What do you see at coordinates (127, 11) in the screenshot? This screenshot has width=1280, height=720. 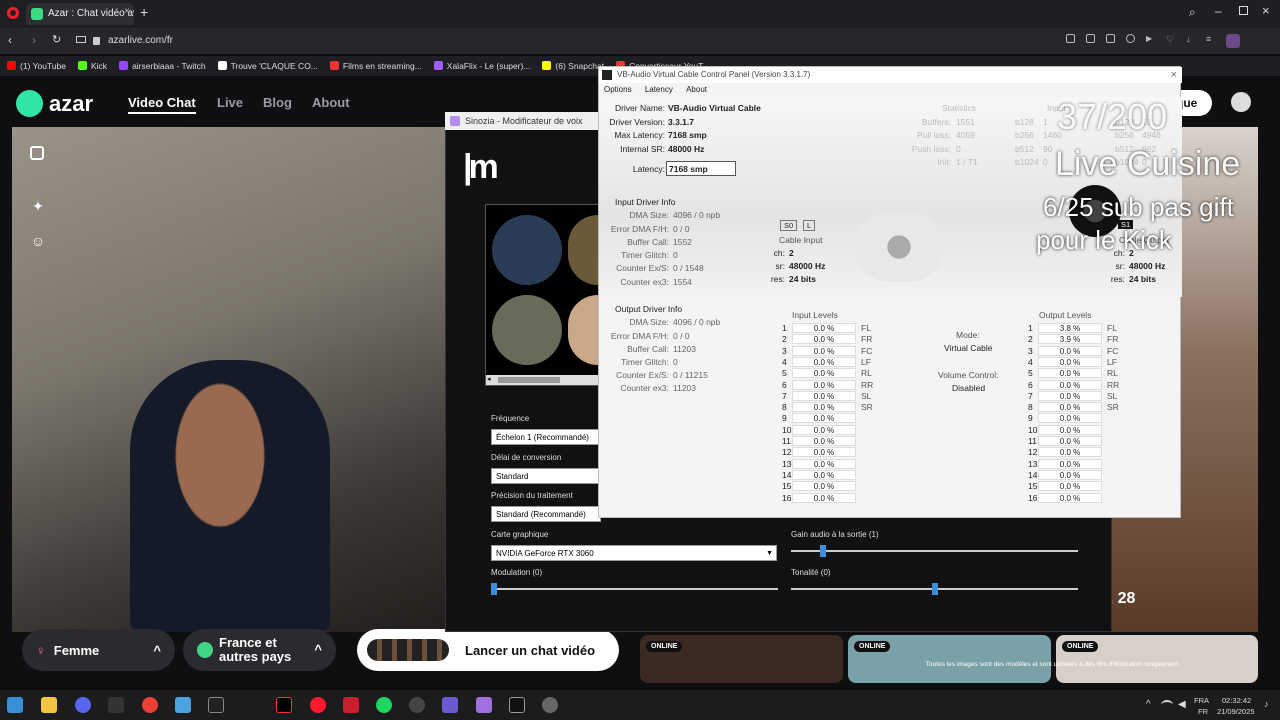 I see `close-tab-icon: ×` at bounding box center [127, 11].